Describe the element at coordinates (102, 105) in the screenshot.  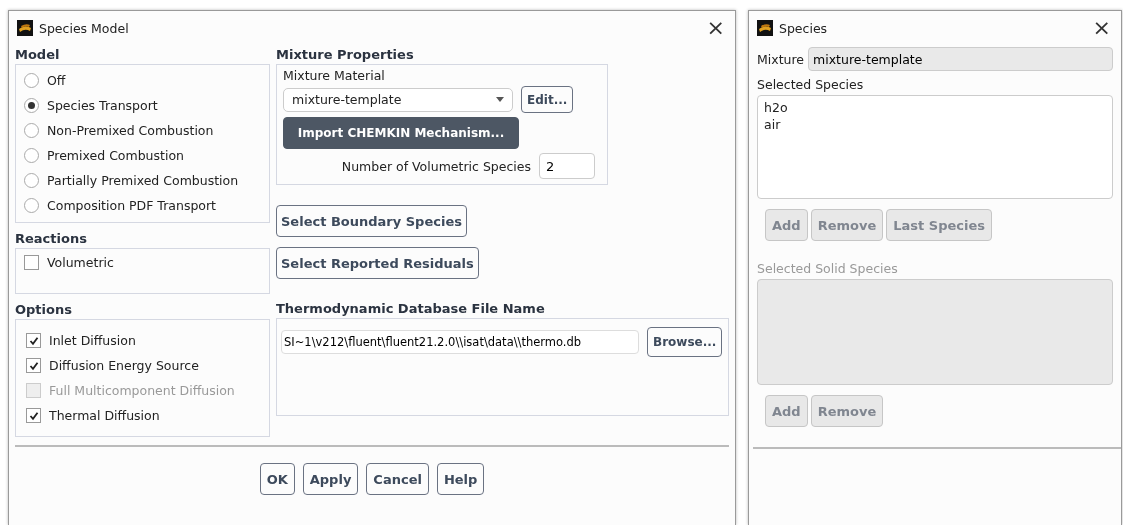
I see `radio-label: Species Transport` at that location.